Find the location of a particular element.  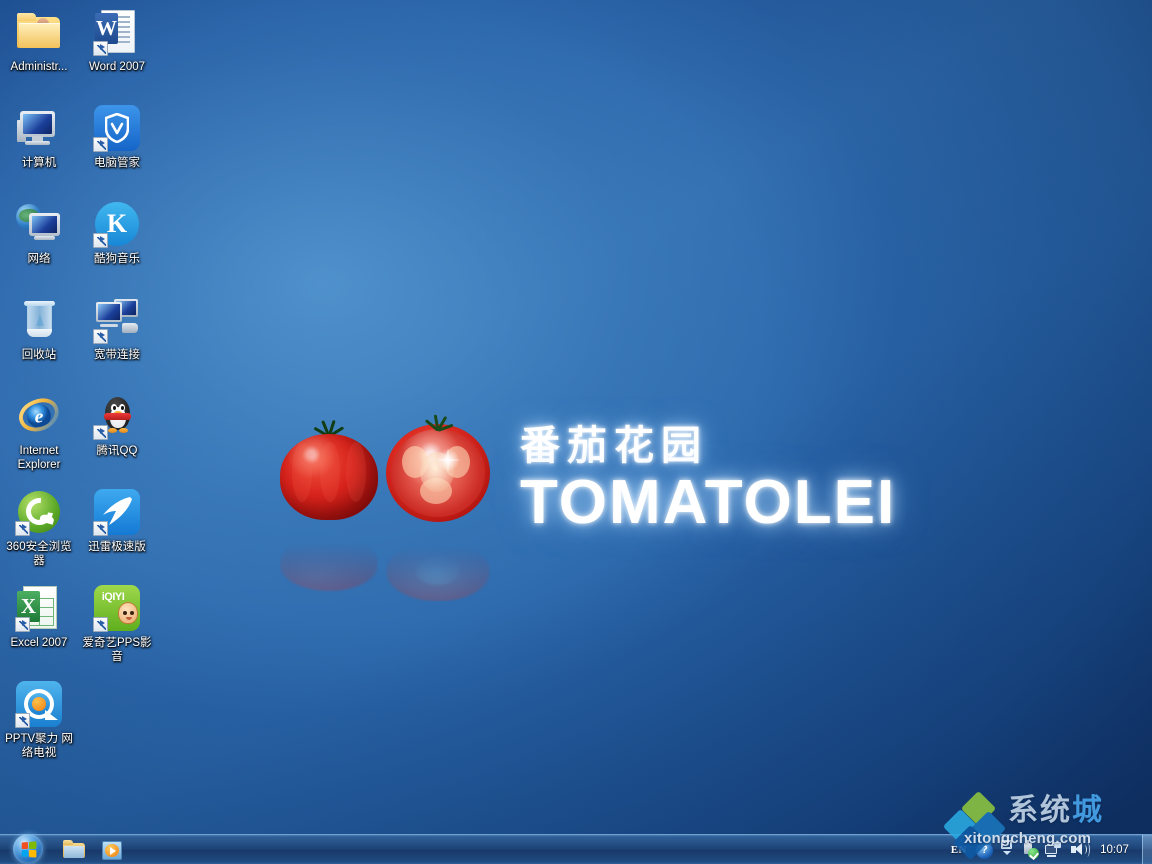

tomato-whole-icon is located at coordinates (329, 469).